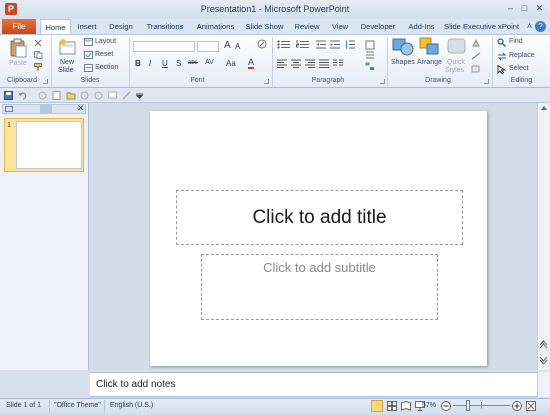 The image size is (550, 415). I want to click on minimize-button: –, so click(510, 8).